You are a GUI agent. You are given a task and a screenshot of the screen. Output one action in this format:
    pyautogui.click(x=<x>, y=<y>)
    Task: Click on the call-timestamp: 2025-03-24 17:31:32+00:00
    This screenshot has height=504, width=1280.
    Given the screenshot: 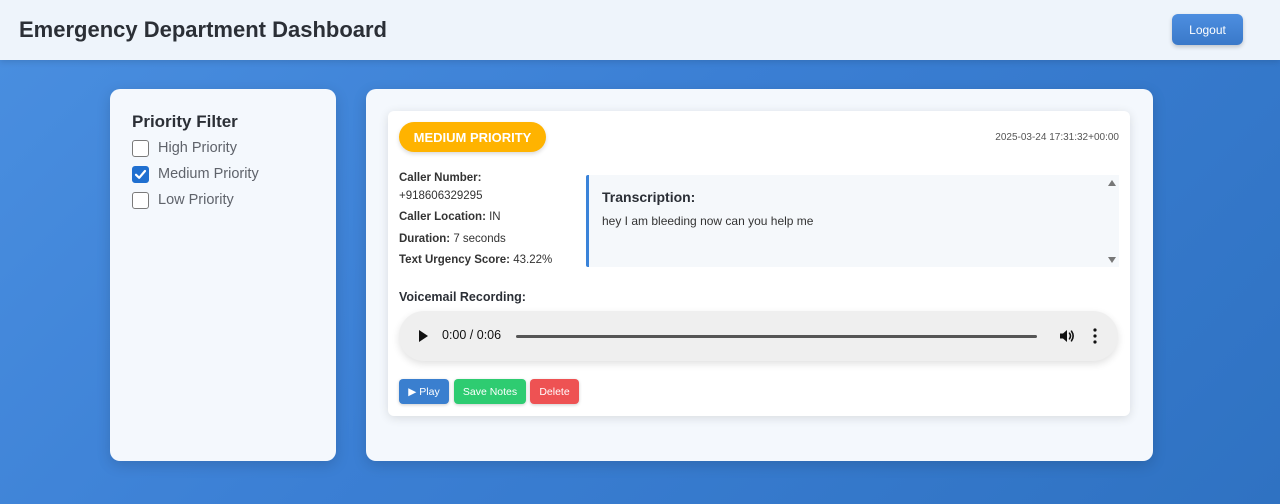 What is the action you would take?
    pyautogui.click(x=1057, y=137)
    